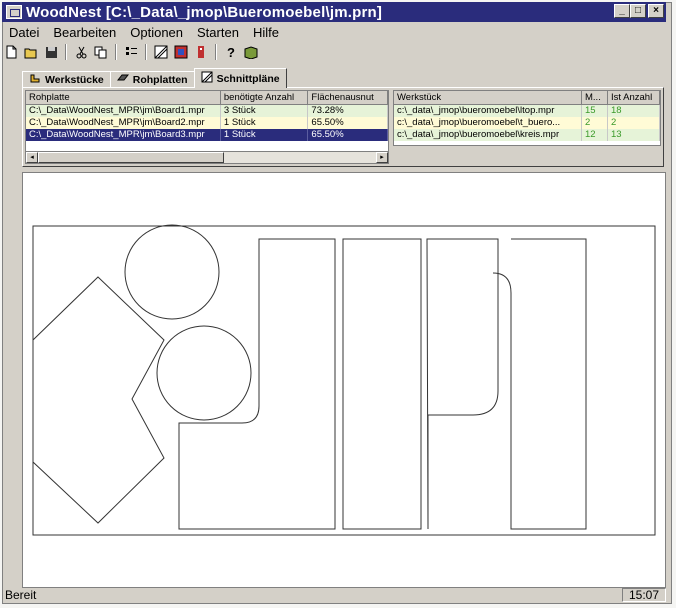 This screenshot has width=676, height=608. Describe the element at coordinates (21, 595) in the screenshot. I see `status-text: Bereit` at that location.